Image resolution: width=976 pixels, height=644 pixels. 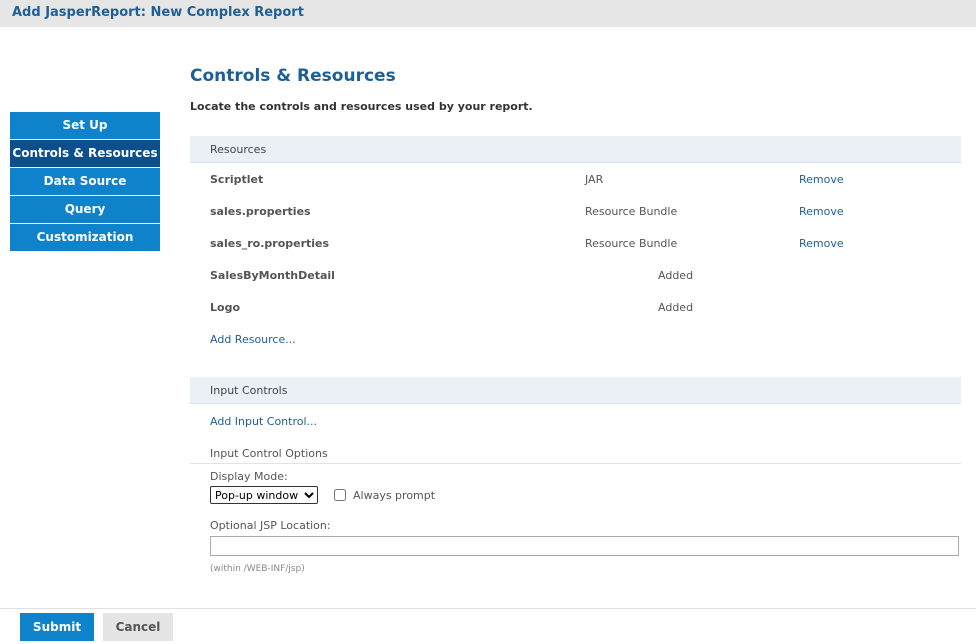 What do you see at coordinates (264, 495) in the screenshot?
I see `display-mode-select: Pop-up window` at bounding box center [264, 495].